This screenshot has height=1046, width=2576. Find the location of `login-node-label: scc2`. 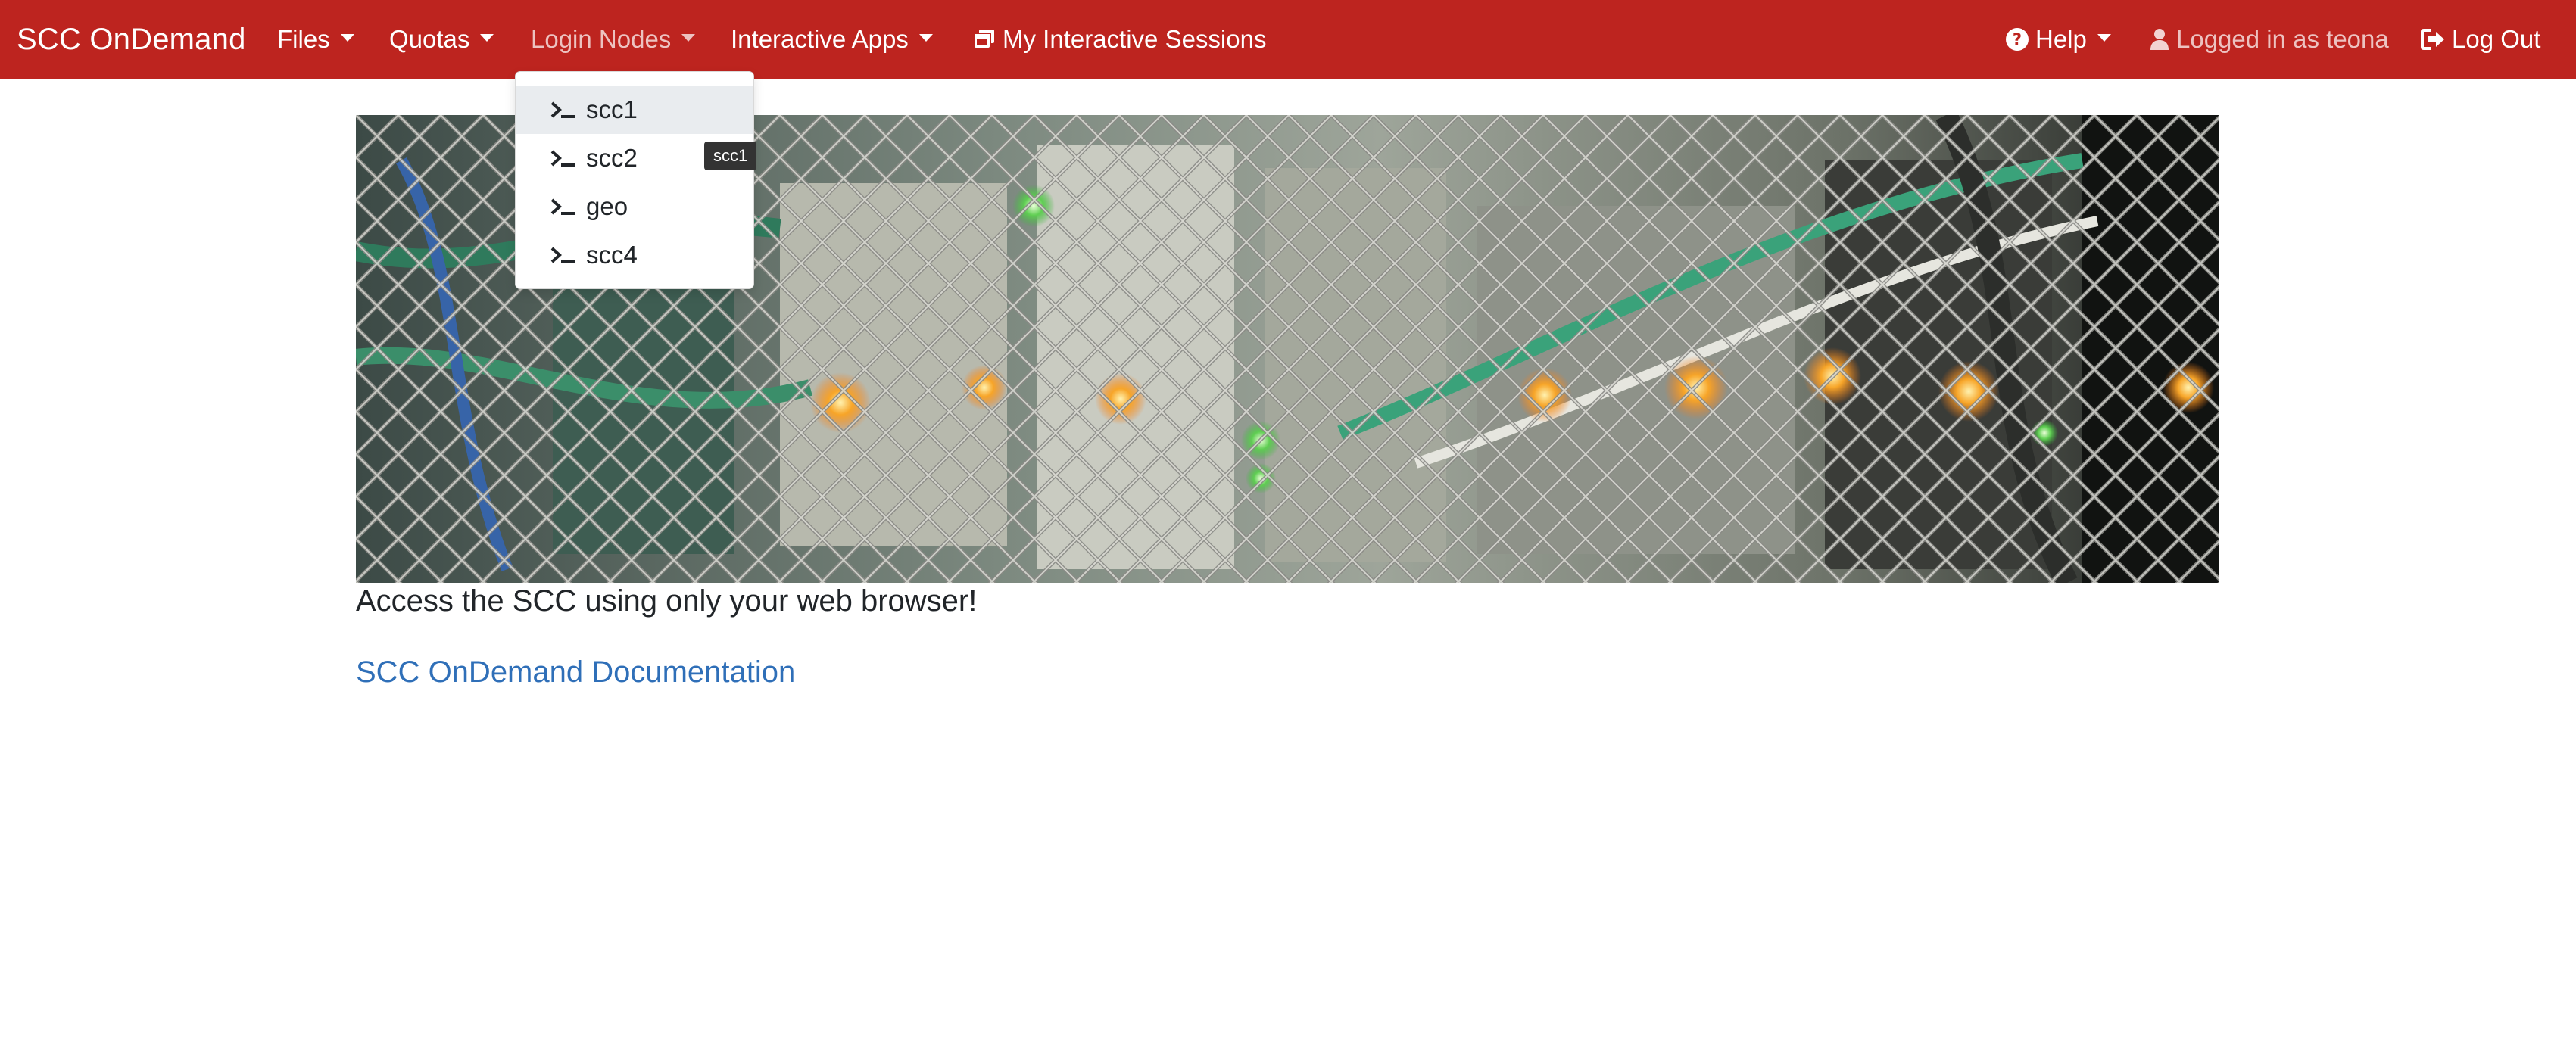

login-node-label: scc2 is located at coordinates (612, 158).